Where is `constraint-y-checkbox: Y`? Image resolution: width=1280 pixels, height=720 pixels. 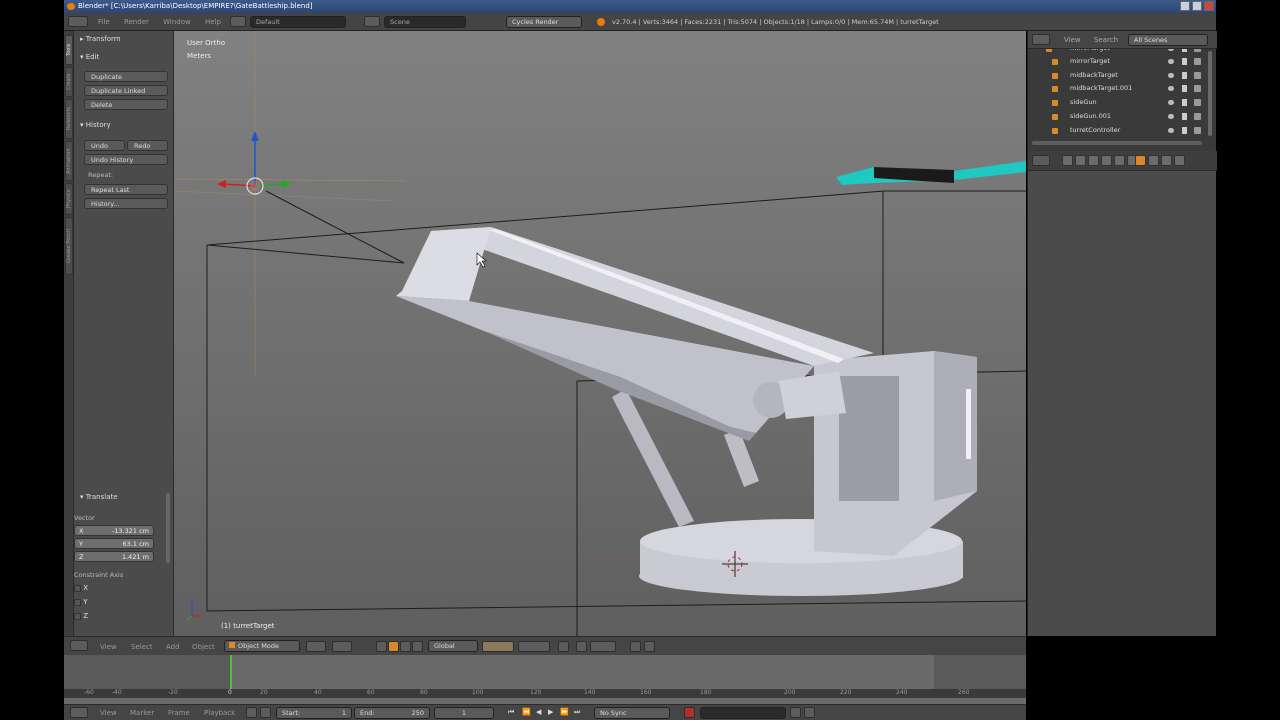
constraint-y-checkbox: Y is located at coordinates (81, 602).